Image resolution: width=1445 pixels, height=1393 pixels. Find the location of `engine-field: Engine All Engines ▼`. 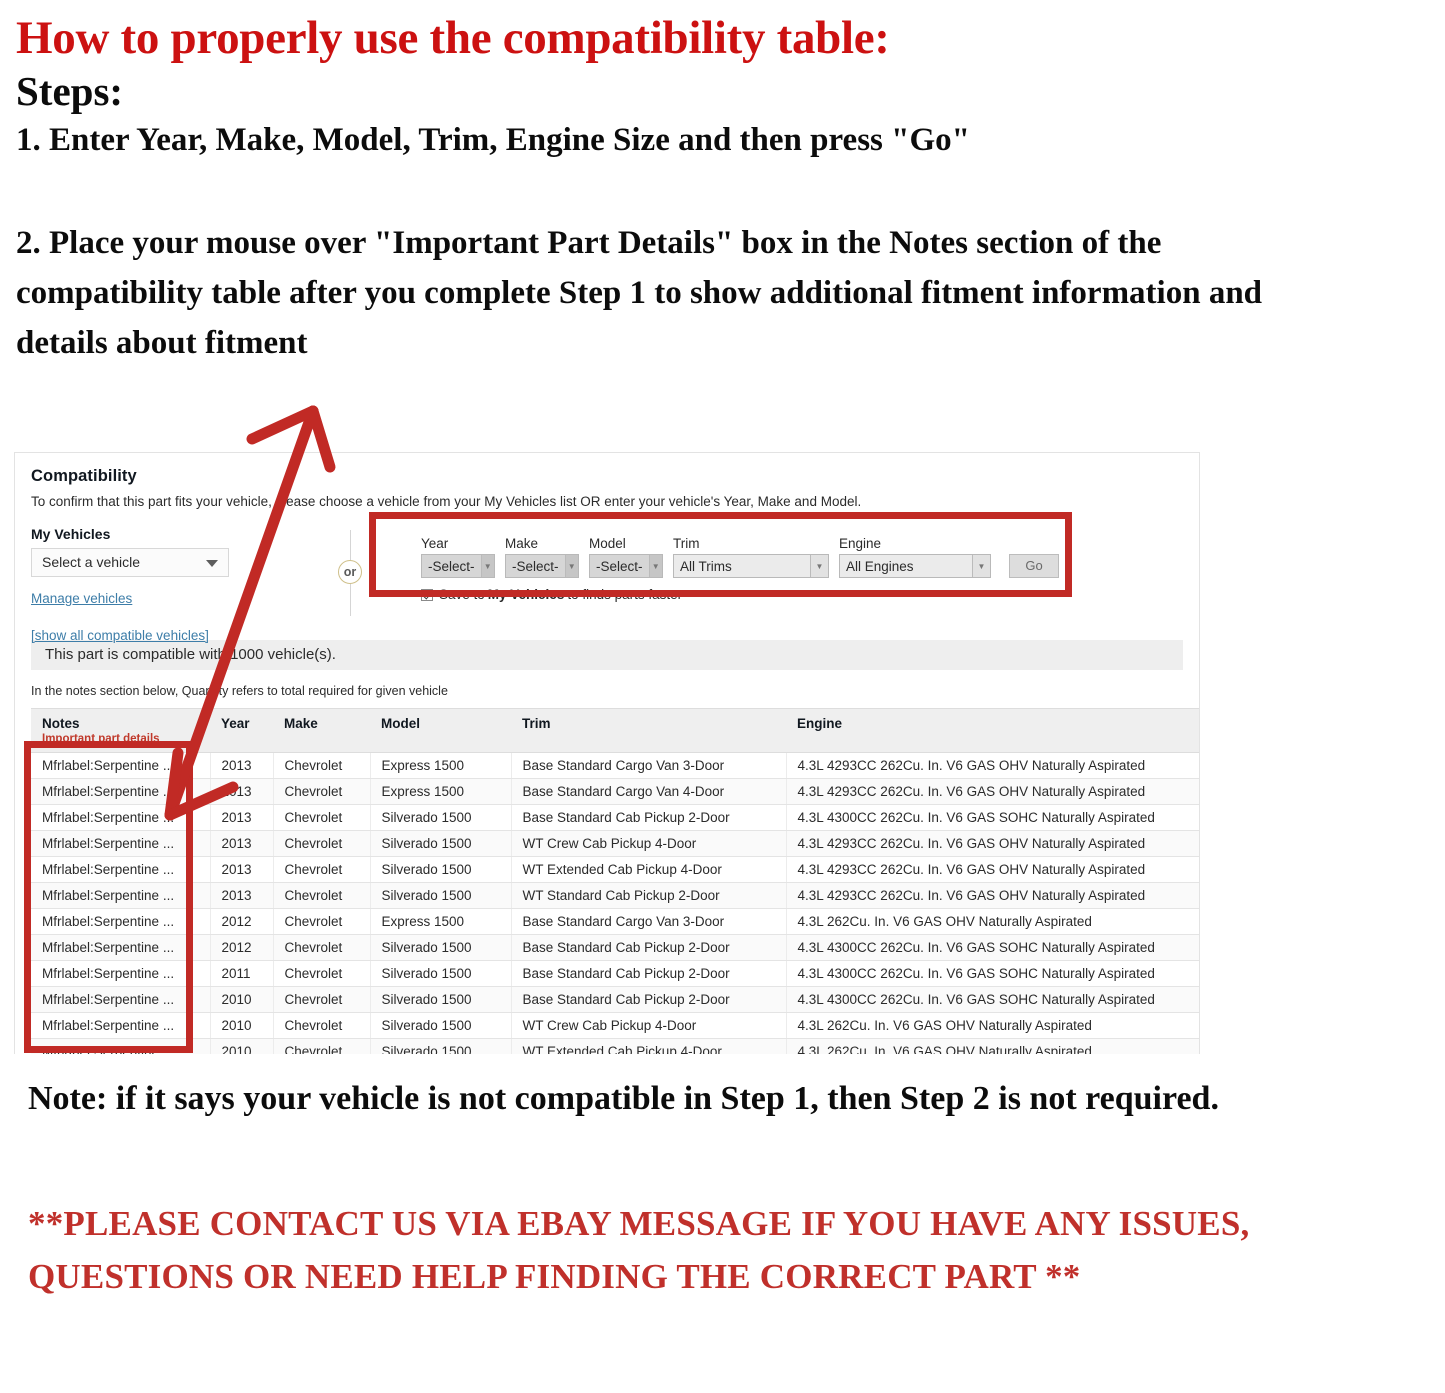

engine-field: Engine All Engines ▼ is located at coordinates (915, 557).